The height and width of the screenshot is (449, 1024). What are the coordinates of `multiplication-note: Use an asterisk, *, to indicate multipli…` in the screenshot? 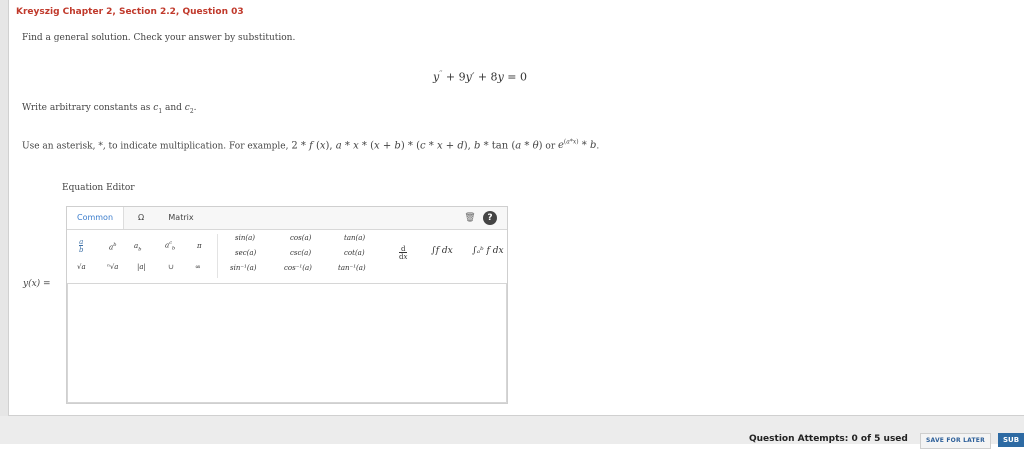 It's located at (311, 145).